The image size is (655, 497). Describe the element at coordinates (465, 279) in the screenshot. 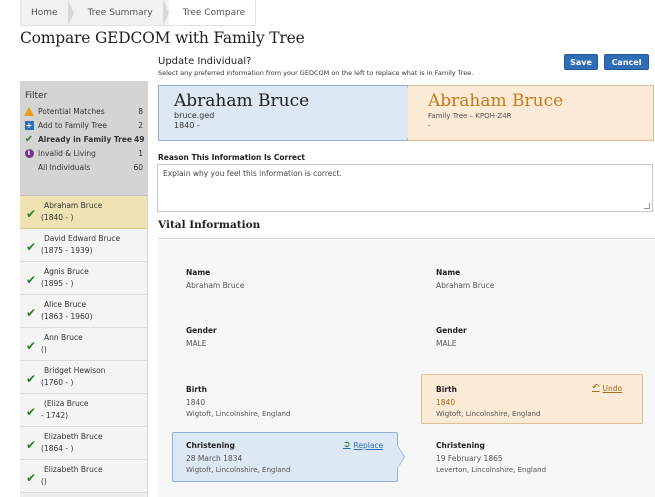

I see `tree-name-field: Name Abraham Bruce` at that location.